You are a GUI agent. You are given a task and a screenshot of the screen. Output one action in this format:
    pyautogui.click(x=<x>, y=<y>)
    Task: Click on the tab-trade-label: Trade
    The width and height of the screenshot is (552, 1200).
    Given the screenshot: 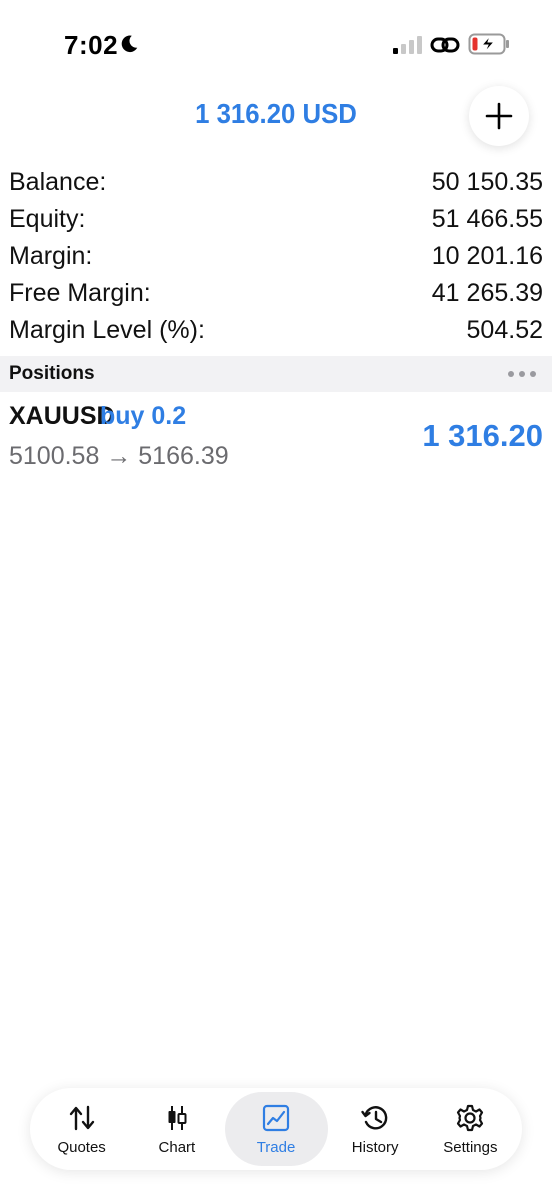 What is the action you would take?
    pyautogui.click(x=276, y=1147)
    